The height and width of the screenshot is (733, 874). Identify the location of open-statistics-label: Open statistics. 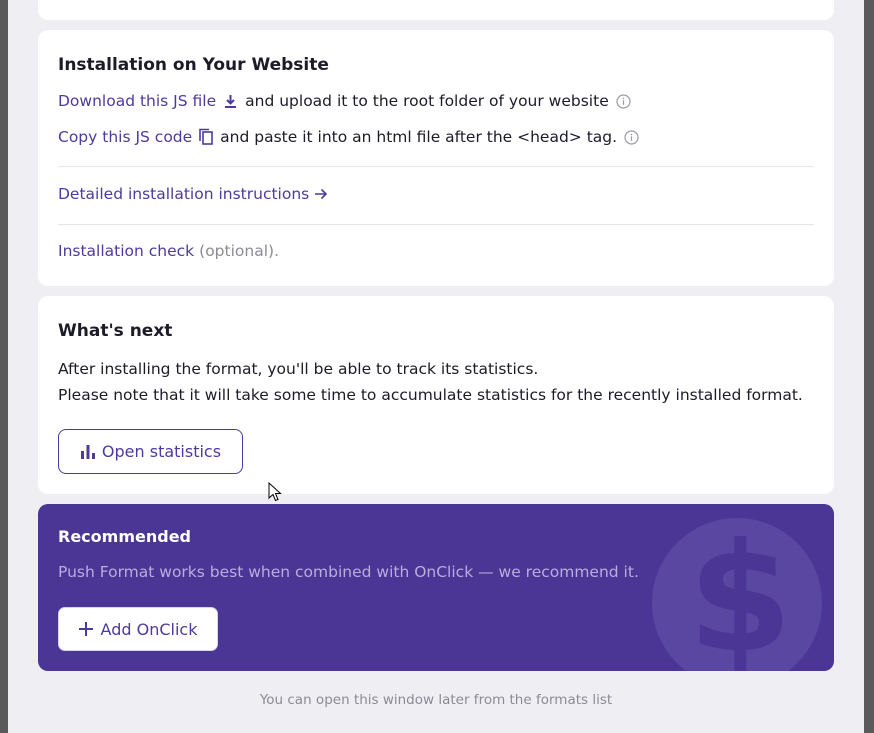
(161, 451).